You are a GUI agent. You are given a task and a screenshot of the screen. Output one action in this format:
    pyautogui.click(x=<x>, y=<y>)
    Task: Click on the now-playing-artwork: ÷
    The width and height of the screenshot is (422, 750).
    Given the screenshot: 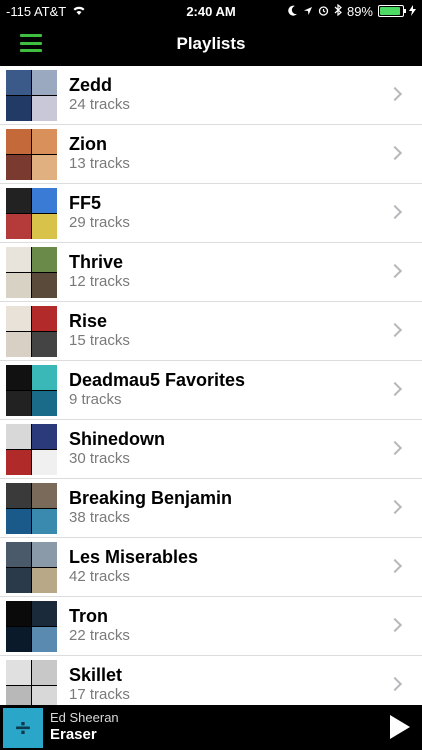 What is the action you would take?
    pyautogui.click(x=23, y=728)
    